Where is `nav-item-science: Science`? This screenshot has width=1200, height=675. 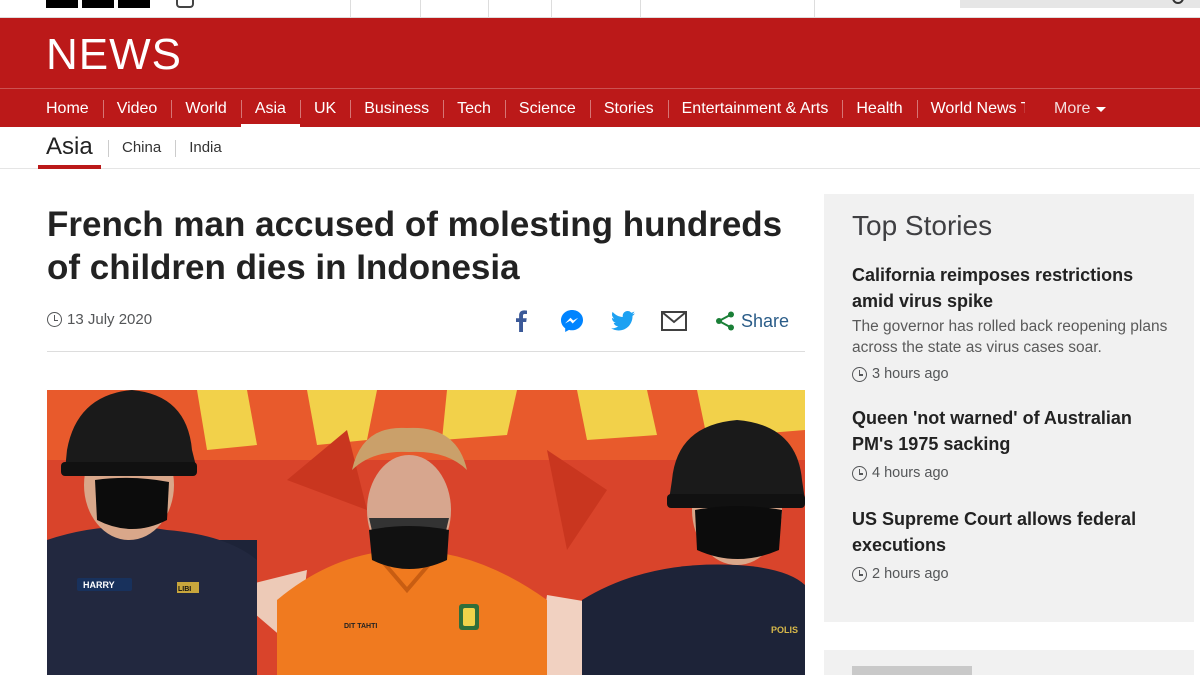
nav-item-science: Science is located at coordinates (547, 108).